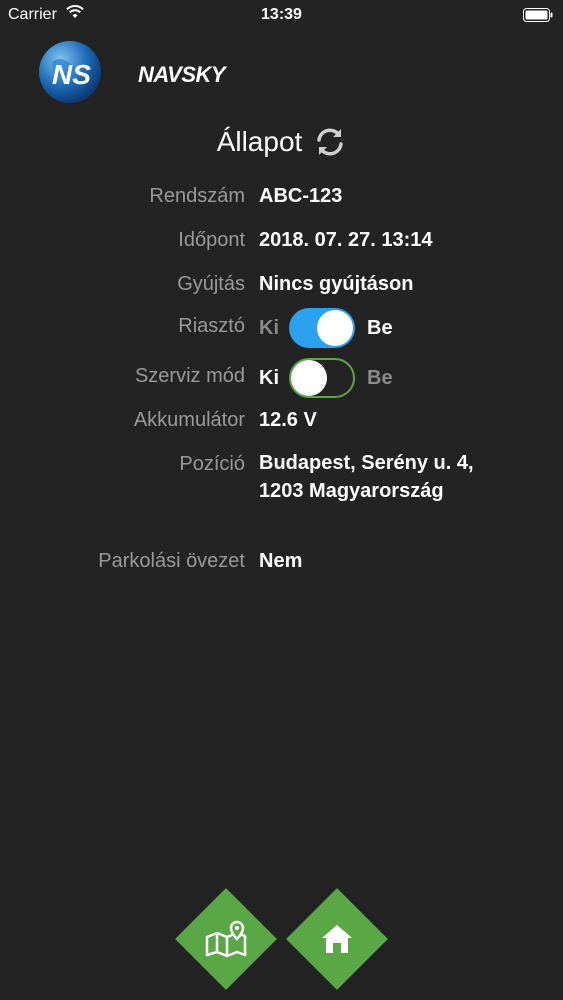  I want to click on szerviz-off-label: Ki, so click(269, 377).